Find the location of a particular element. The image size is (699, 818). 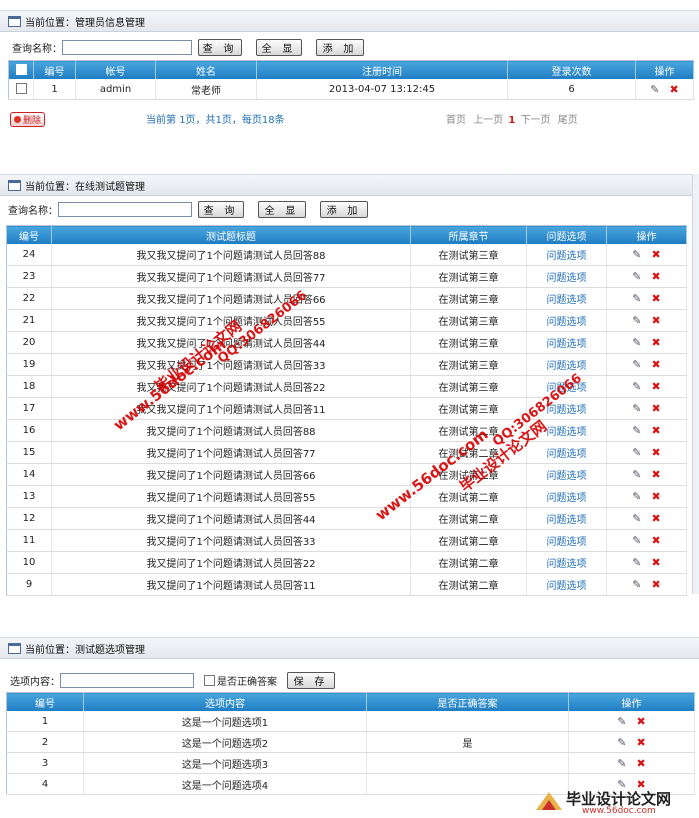

row-checkbox is located at coordinates (21, 89).